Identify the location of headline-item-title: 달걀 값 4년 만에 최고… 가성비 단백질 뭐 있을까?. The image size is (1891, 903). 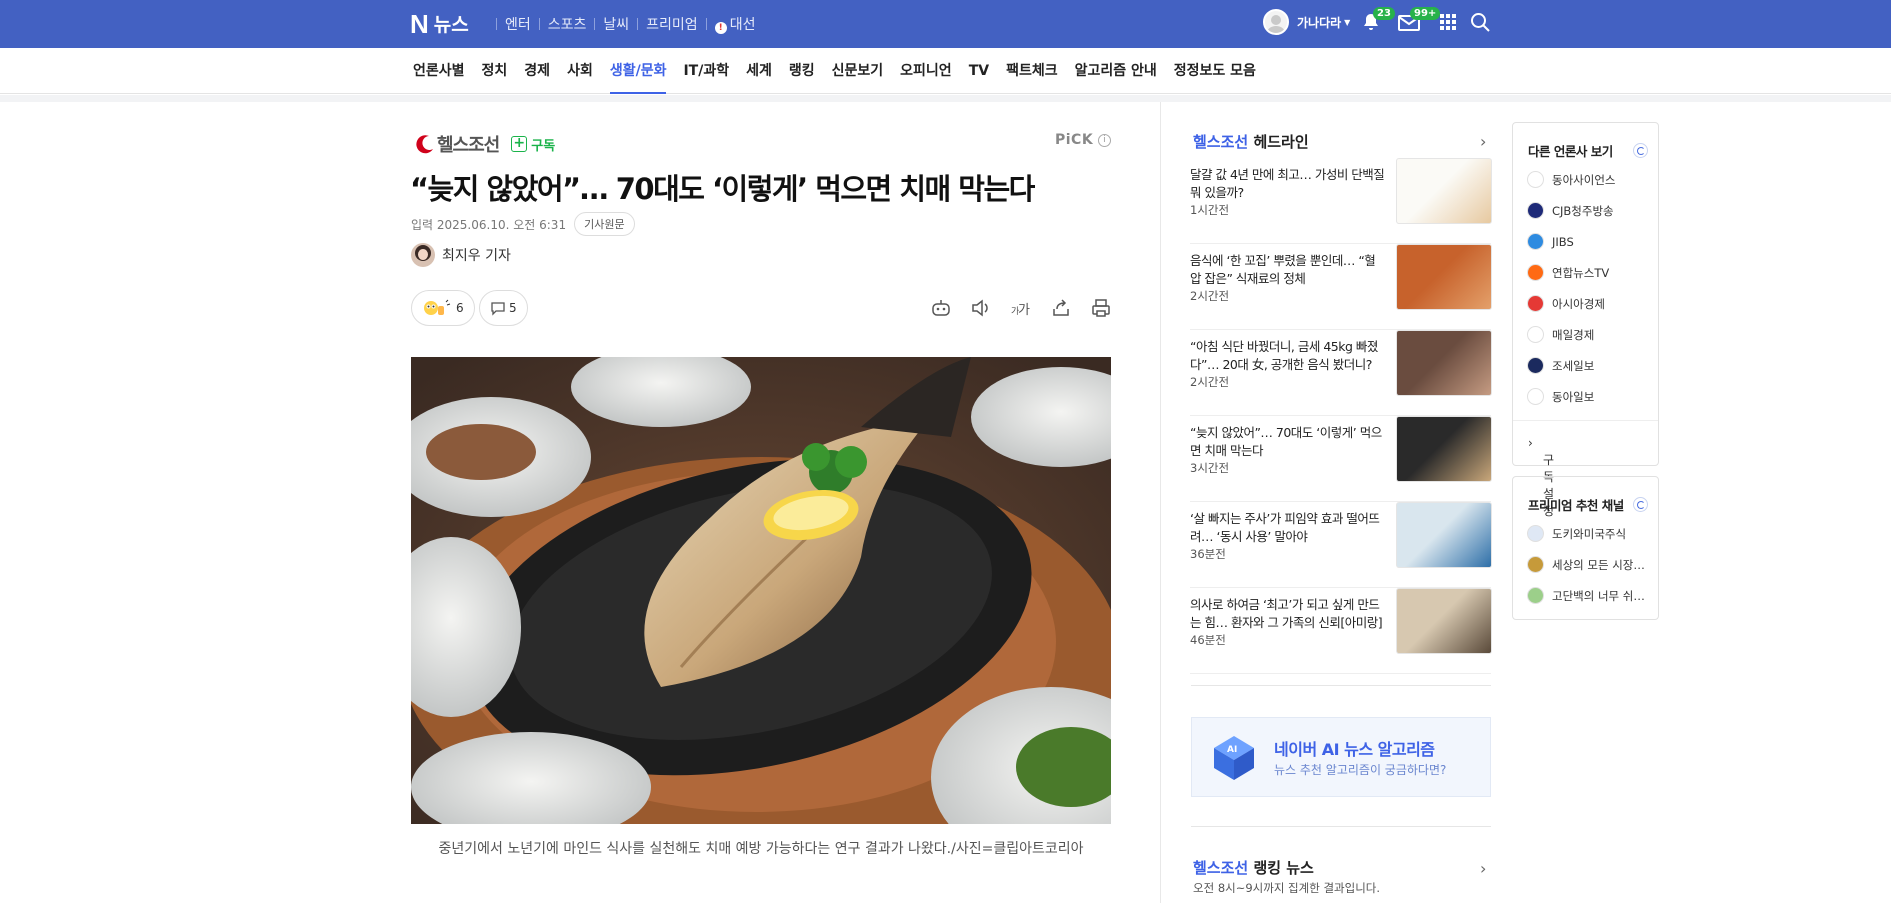
(1287, 183).